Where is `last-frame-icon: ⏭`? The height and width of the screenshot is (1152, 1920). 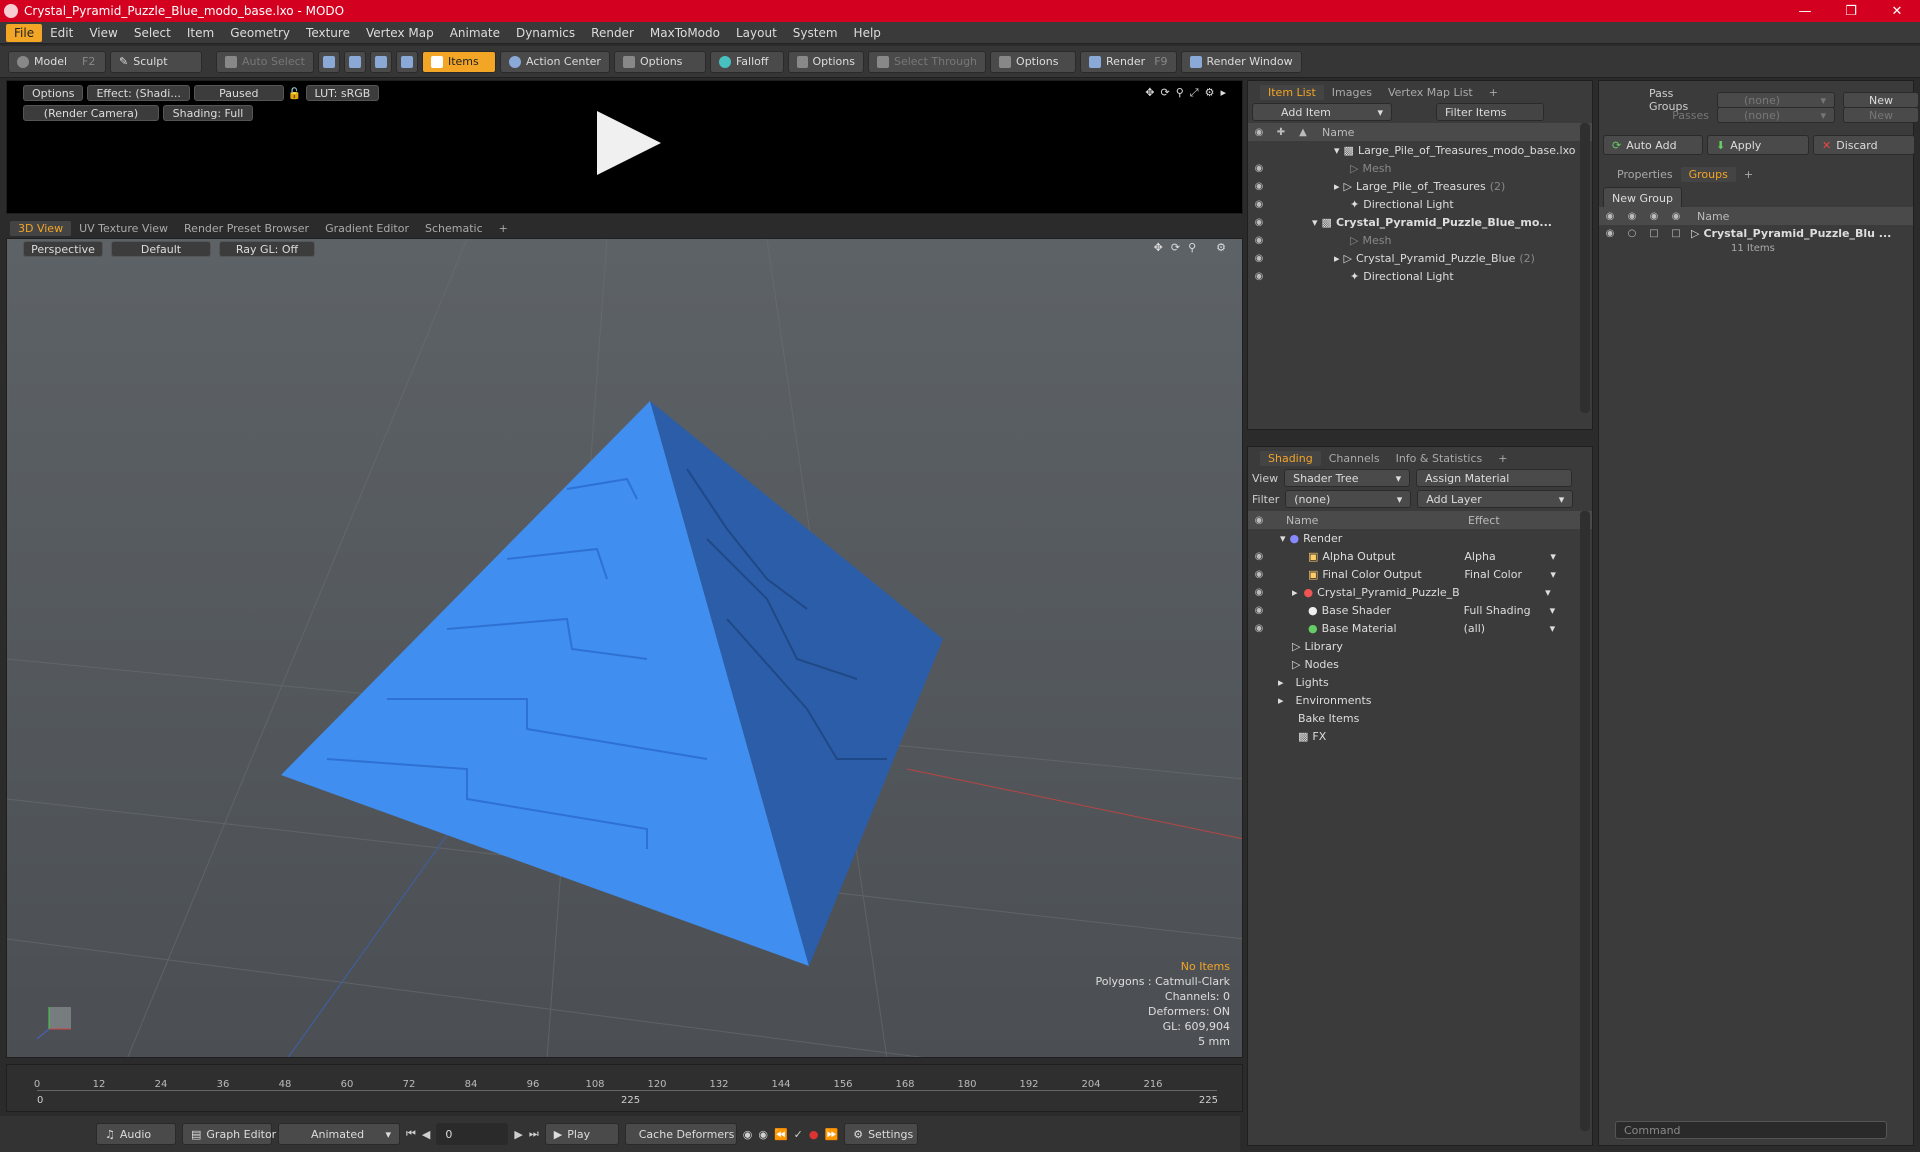
last-frame-icon: ⏭ is located at coordinates (534, 1134).